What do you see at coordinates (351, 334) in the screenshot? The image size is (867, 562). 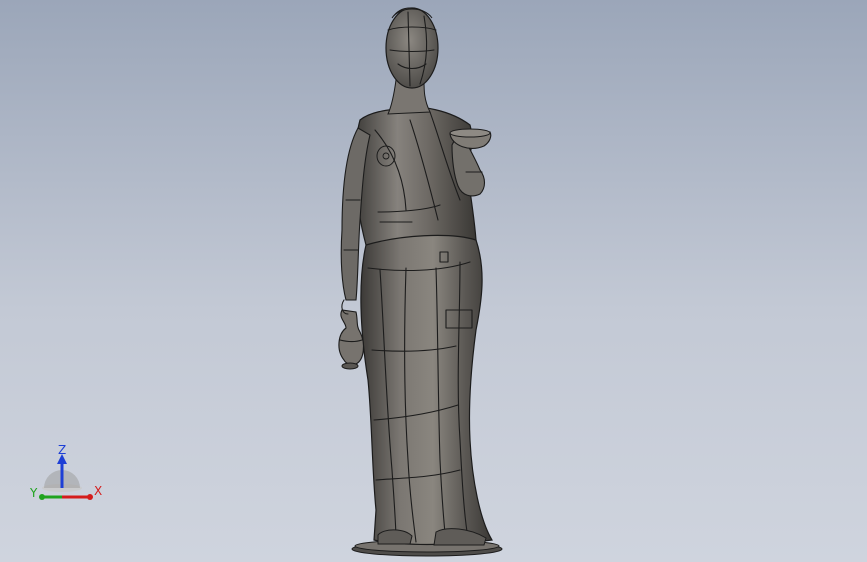 I see `jug` at bounding box center [351, 334].